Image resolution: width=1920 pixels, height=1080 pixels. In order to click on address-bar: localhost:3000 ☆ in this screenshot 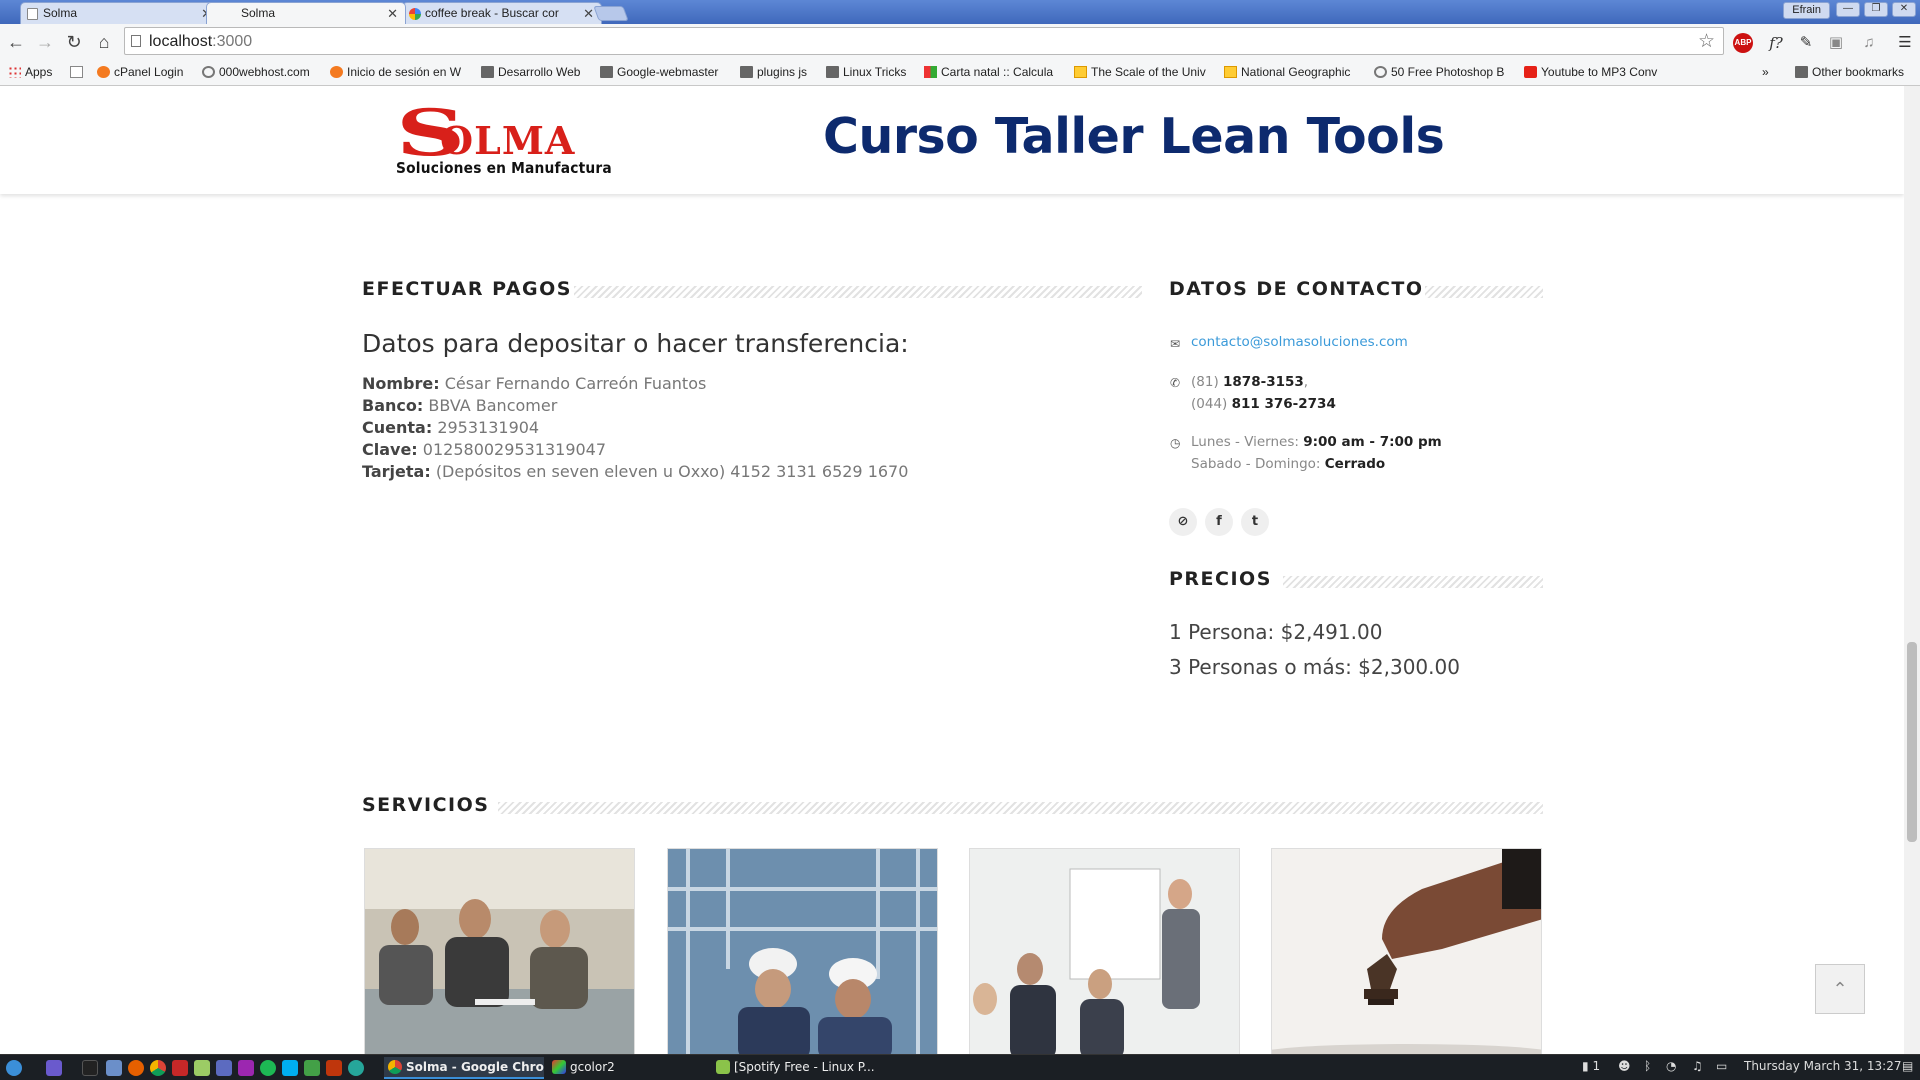, I will do `click(924, 41)`.